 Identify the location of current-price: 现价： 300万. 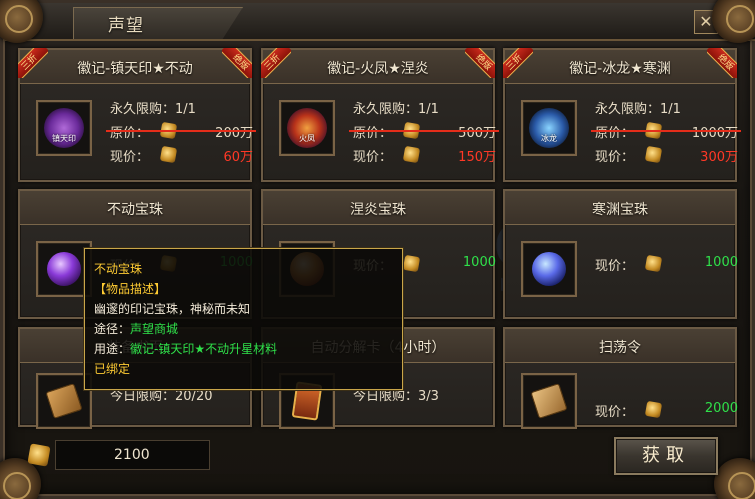
(666, 155).